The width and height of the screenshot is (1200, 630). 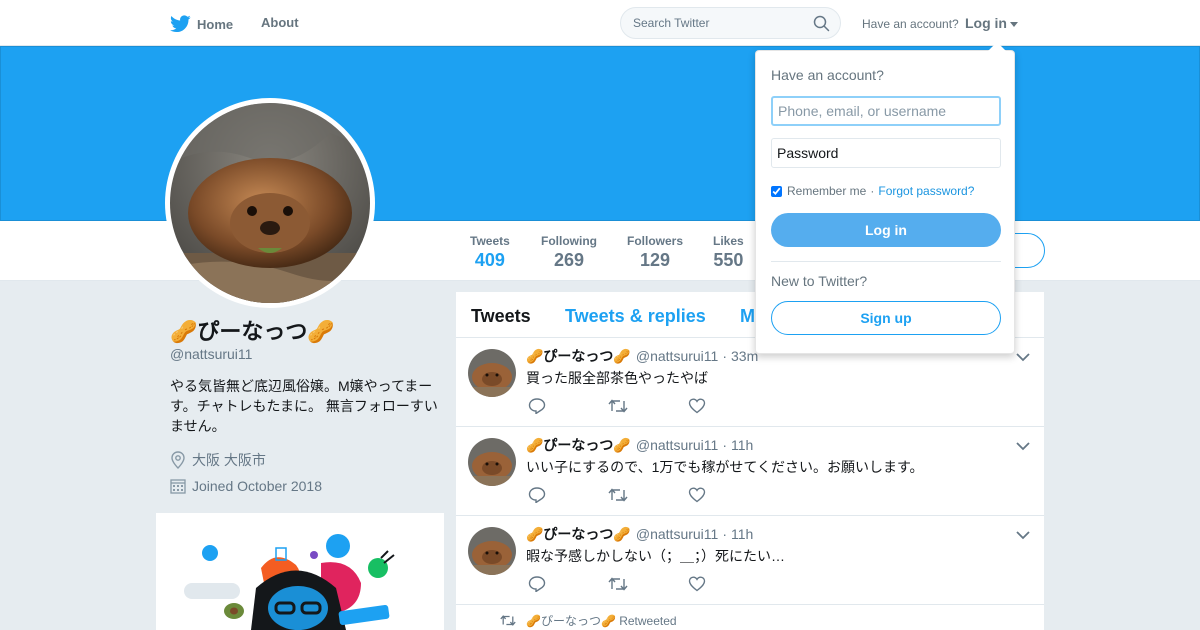 I want to click on profile-name: 🥜ぴーなっつ🥜, so click(x=252, y=330).